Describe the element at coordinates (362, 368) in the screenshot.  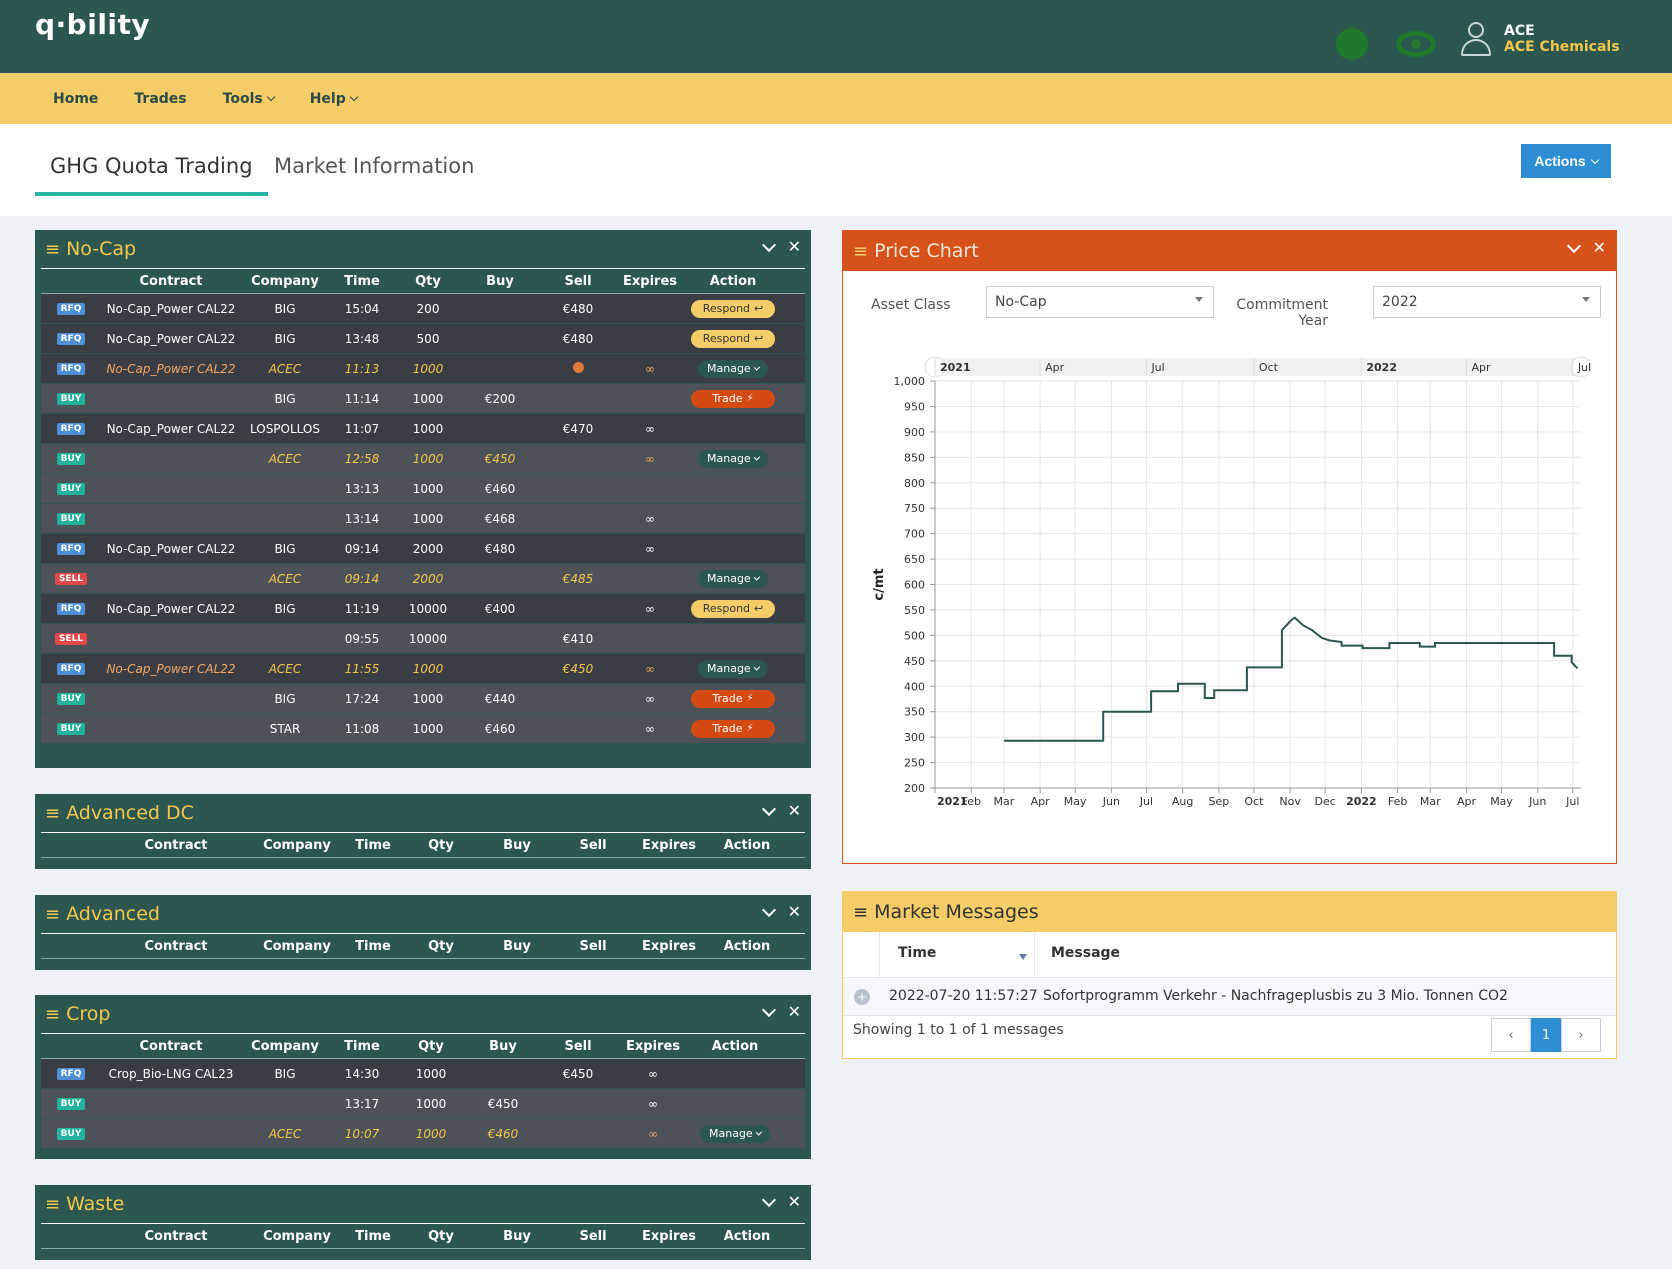
I see `time-cell: 11:13` at that location.